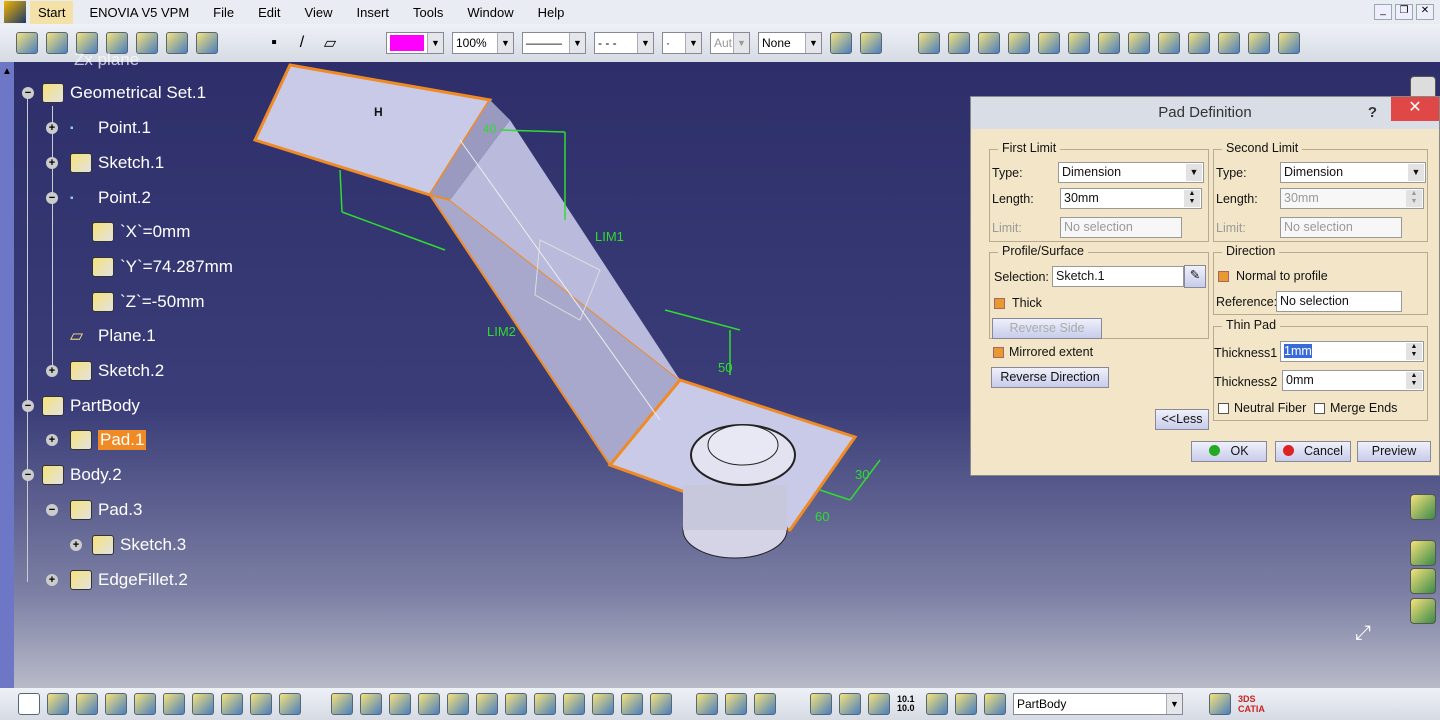 Image resolution: width=1440 pixels, height=720 pixels. Describe the element at coordinates (1353, 172) in the screenshot. I see `second-type-select: Dimension ▼` at that location.